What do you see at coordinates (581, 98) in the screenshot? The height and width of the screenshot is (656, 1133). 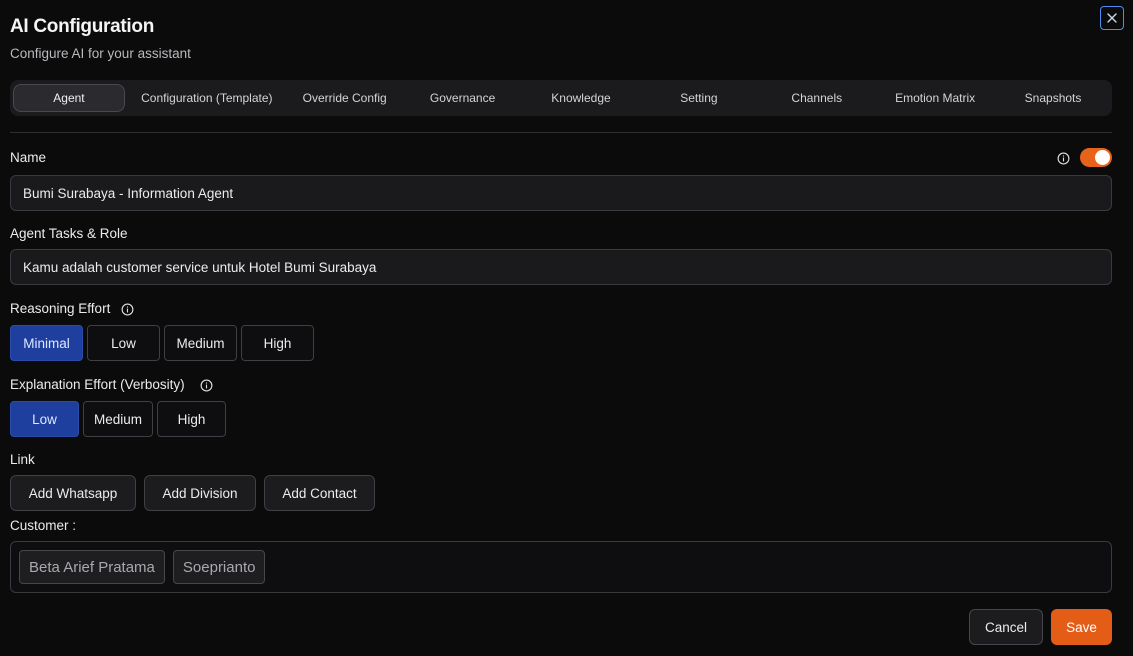 I see `tab-knowledge: Knowledge` at bounding box center [581, 98].